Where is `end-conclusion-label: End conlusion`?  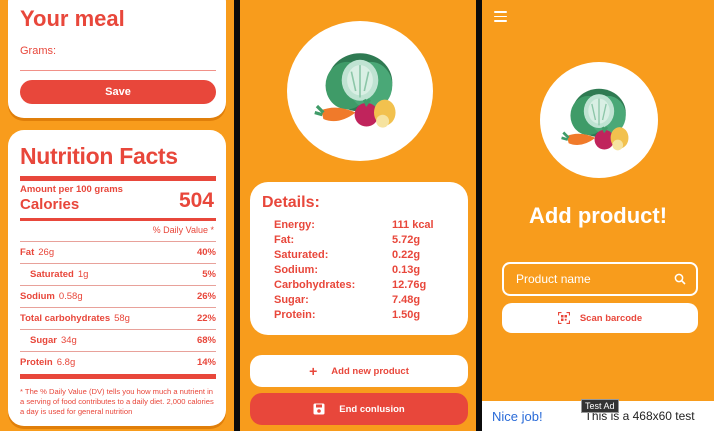
end-conclusion-label: End conlusion is located at coordinates (372, 409).